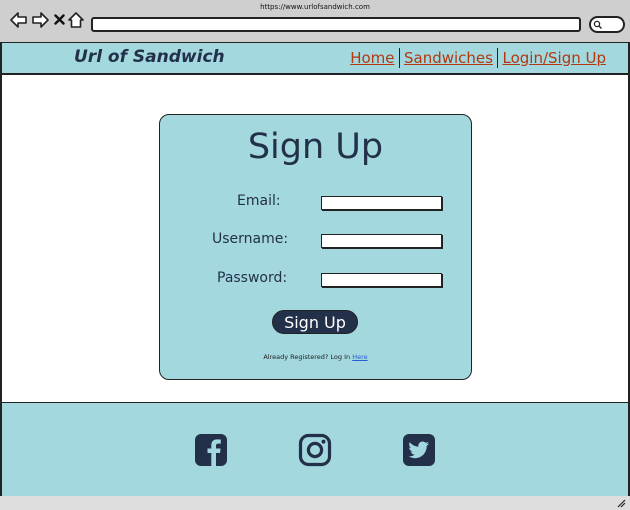 This screenshot has width=630, height=510. Describe the element at coordinates (59, 19) in the screenshot. I see `close-icon` at that location.